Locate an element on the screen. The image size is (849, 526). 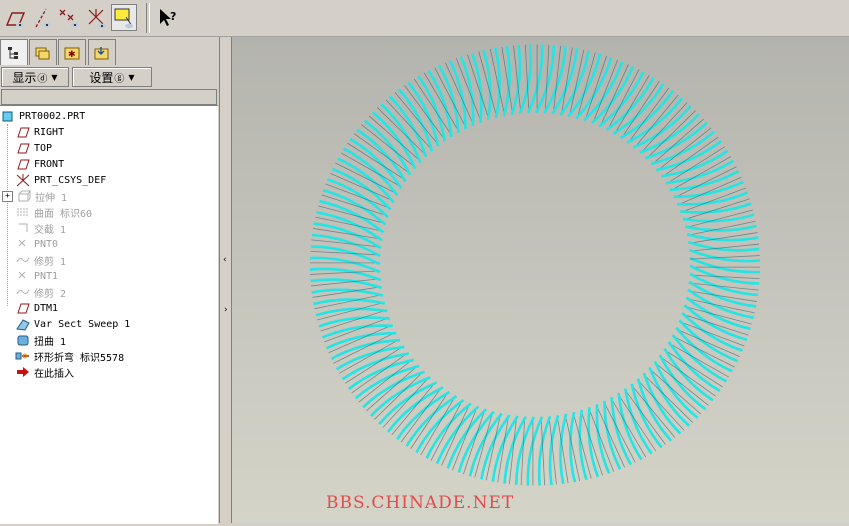
connections-tab is located at coordinates (102, 52).